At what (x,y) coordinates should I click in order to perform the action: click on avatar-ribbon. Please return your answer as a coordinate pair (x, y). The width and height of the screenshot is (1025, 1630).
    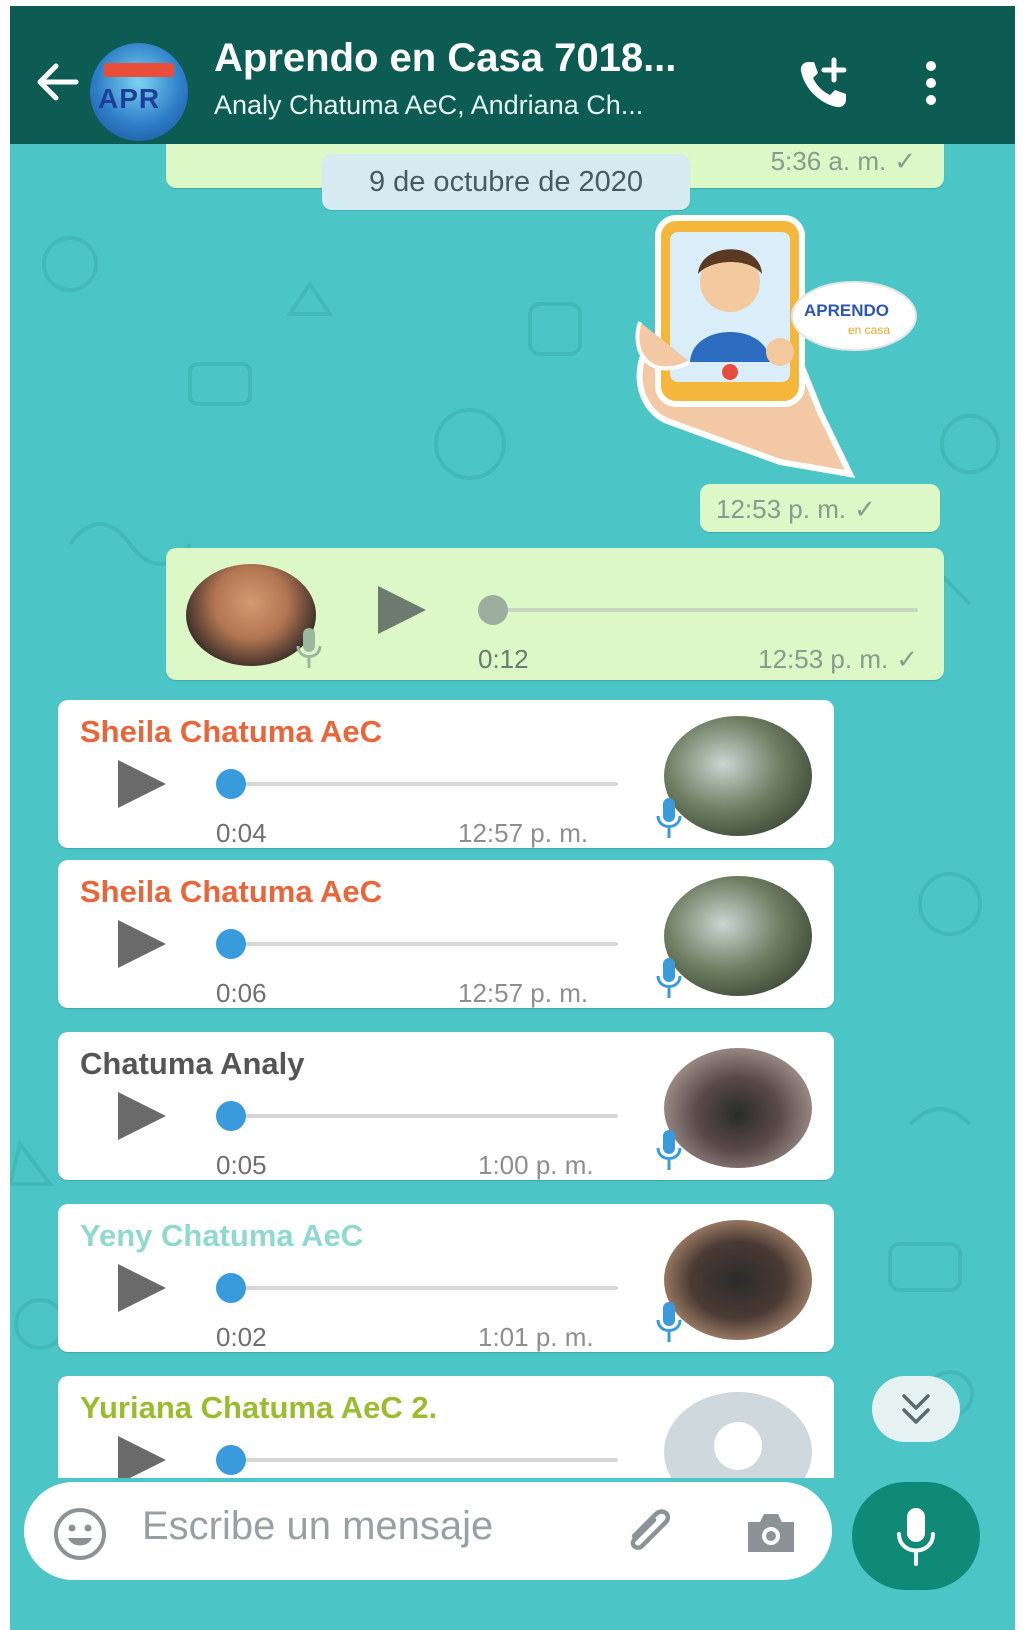
    Looking at the image, I should click on (139, 70).